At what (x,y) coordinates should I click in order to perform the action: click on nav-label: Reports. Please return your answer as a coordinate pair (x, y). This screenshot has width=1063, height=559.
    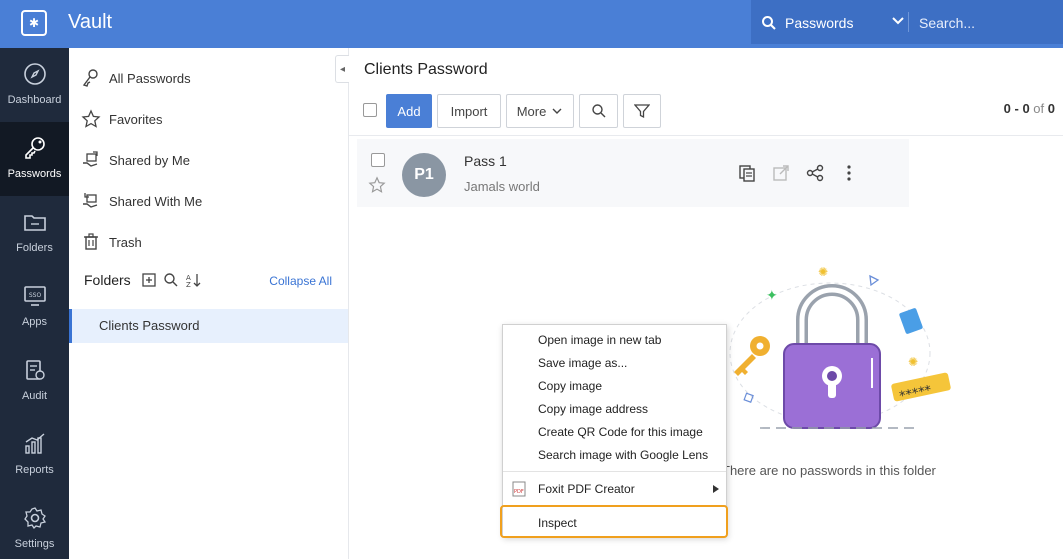
    Looking at the image, I should click on (34, 470).